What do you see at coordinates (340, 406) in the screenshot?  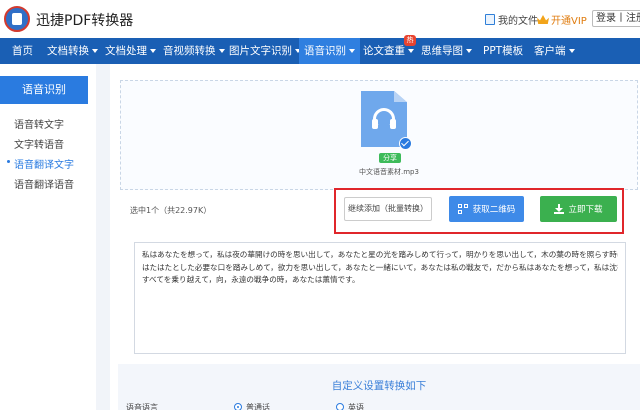 I see `radio-english` at bounding box center [340, 406].